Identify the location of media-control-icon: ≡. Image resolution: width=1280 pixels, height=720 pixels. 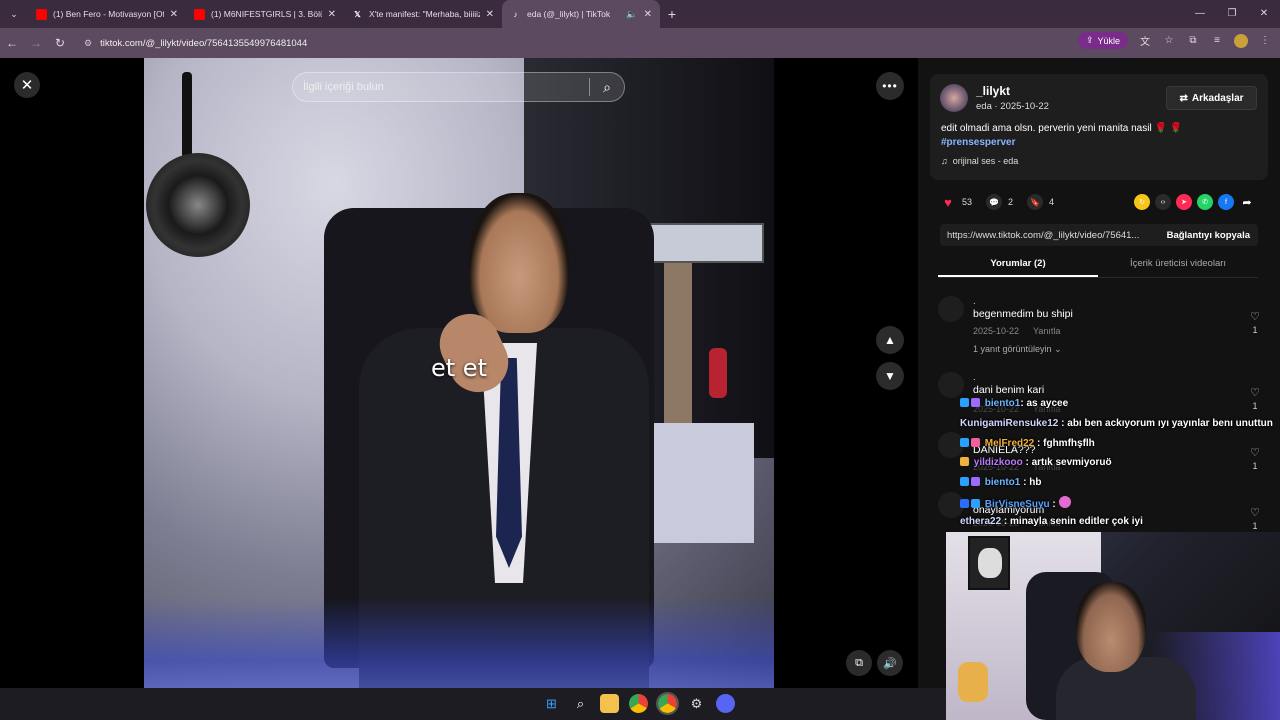
(1217, 40).